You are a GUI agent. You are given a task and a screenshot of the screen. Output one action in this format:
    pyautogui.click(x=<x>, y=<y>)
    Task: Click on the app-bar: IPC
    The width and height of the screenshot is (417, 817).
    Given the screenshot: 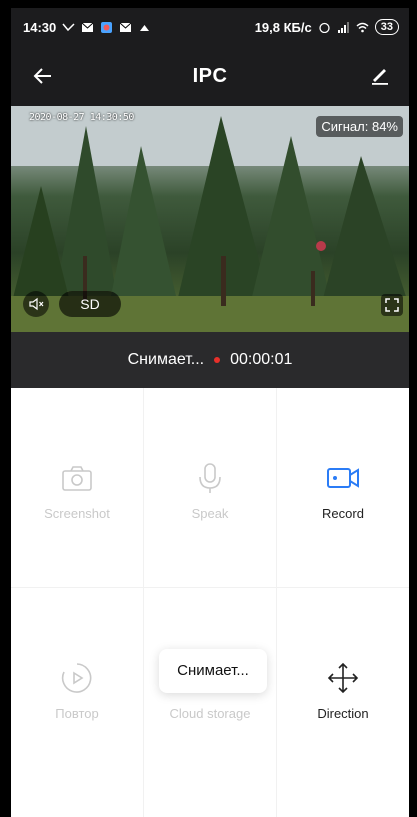 What is the action you would take?
    pyautogui.click(x=210, y=77)
    